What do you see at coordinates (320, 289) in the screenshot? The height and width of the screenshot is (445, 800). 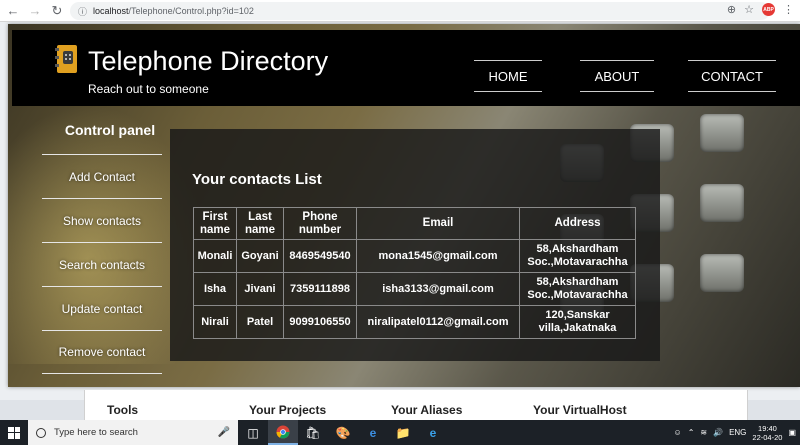 I see `cell-phone: 7359111898` at bounding box center [320, 289].